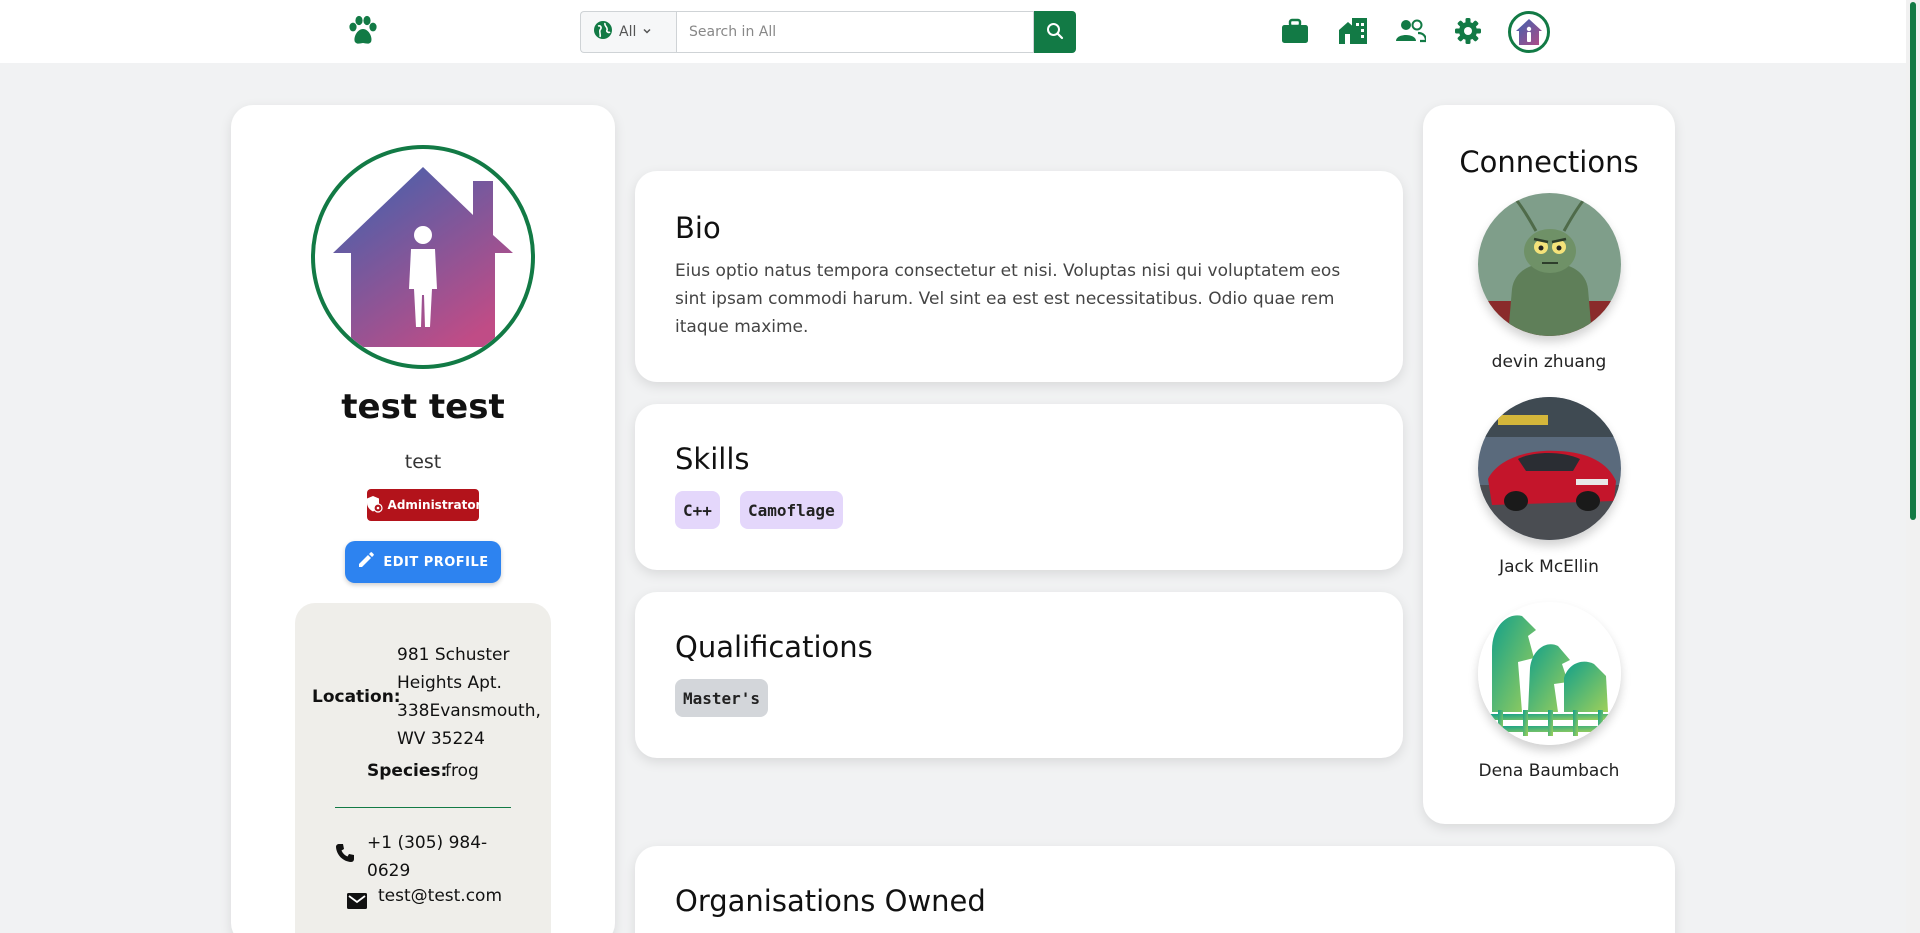 The height and width of the screenshot is (933, 1920). What do you see at coordinates (1019, 675) in the screenshot?
I see `qualifications-card: Qualifications Master's` at bounding box center [1019, 675].